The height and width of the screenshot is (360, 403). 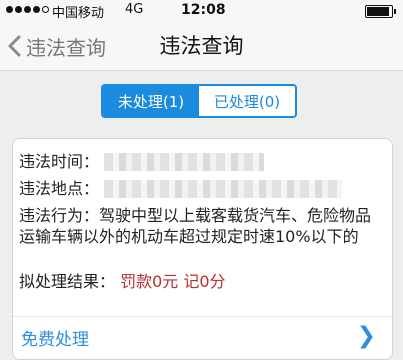 I want to click on navigation-bar: 违法查询 违法查询, so click(x=201, y=46).